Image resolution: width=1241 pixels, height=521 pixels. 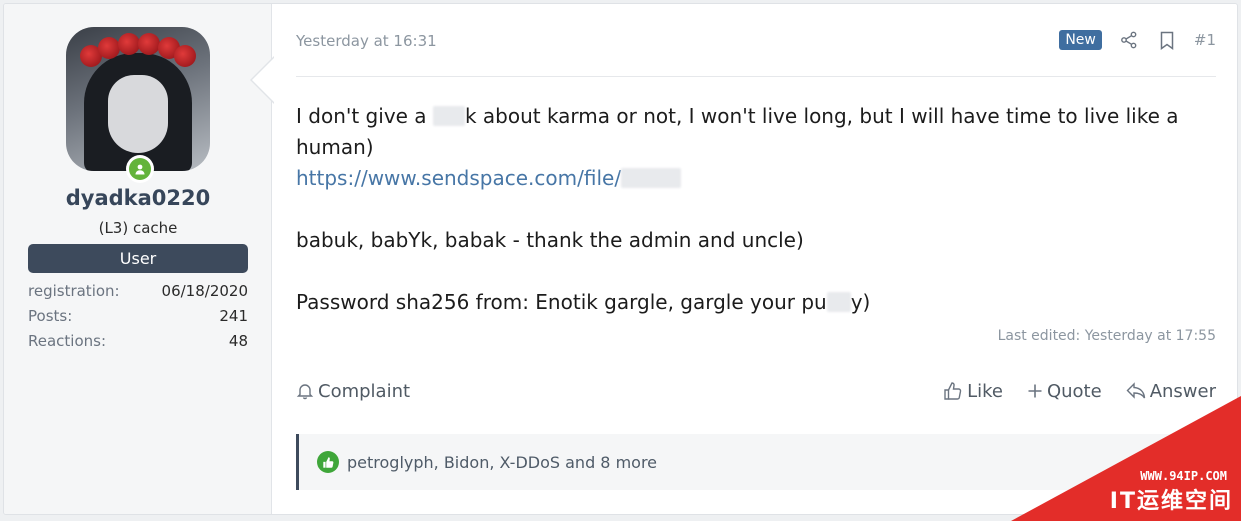 What do you see at coordinates (973, 391) in the screenshot?
I see `like-button: Like` at bounding box center [973, 391].